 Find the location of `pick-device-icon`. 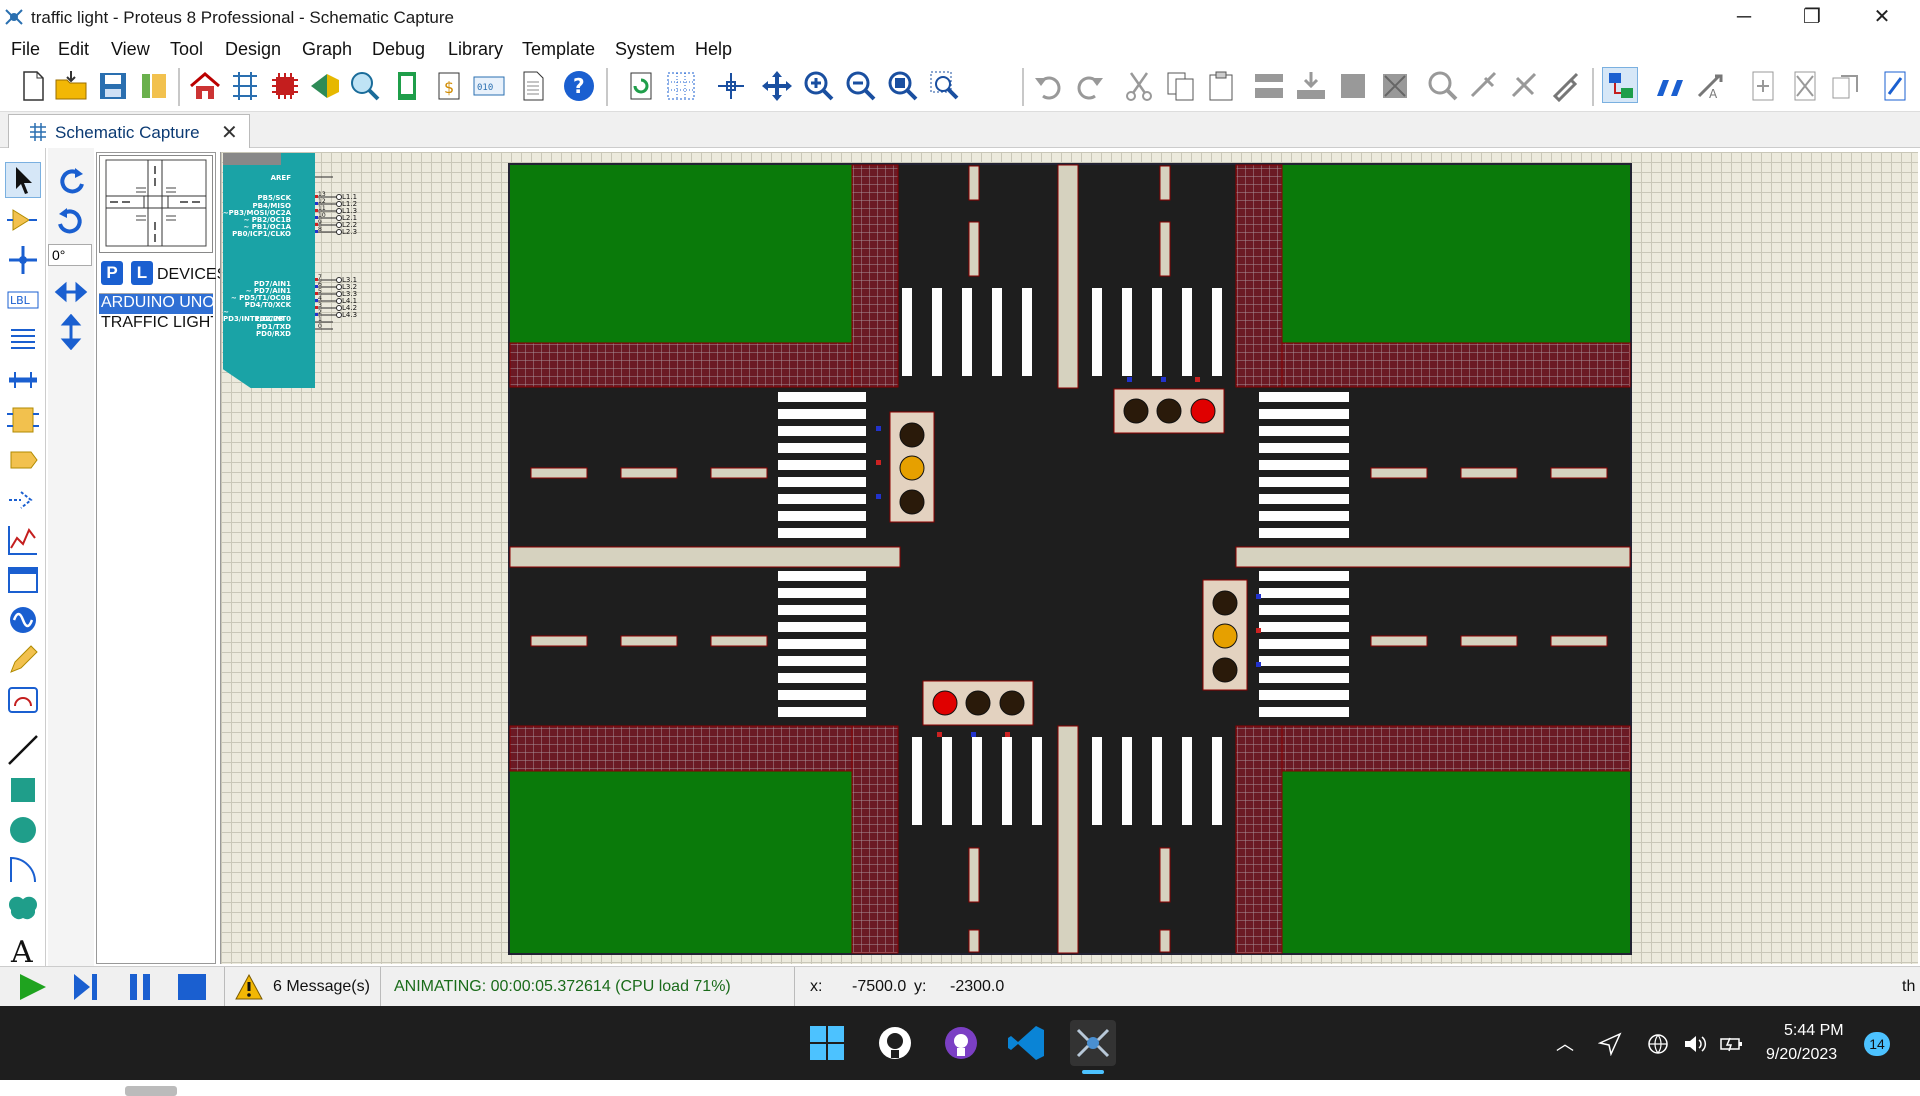

pick-device-icon is located at coordinates (1442, 85).